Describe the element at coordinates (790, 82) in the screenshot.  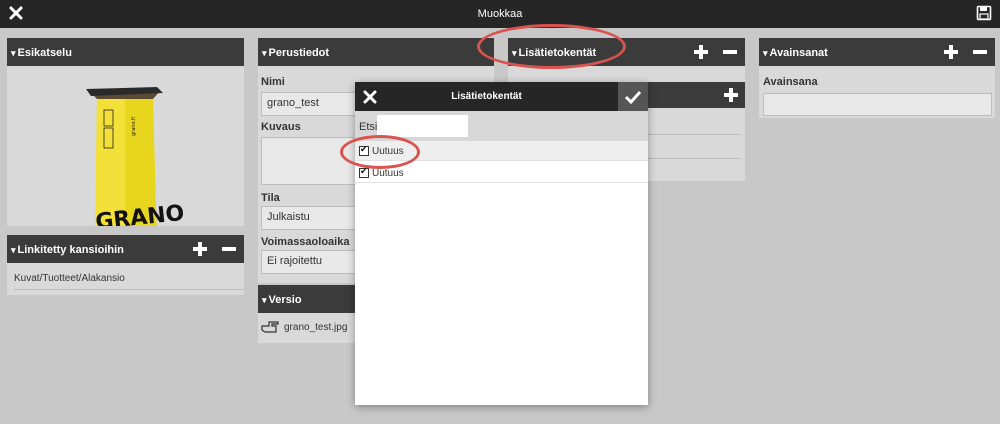
I see `keyword-label: Avainsana` at that location.